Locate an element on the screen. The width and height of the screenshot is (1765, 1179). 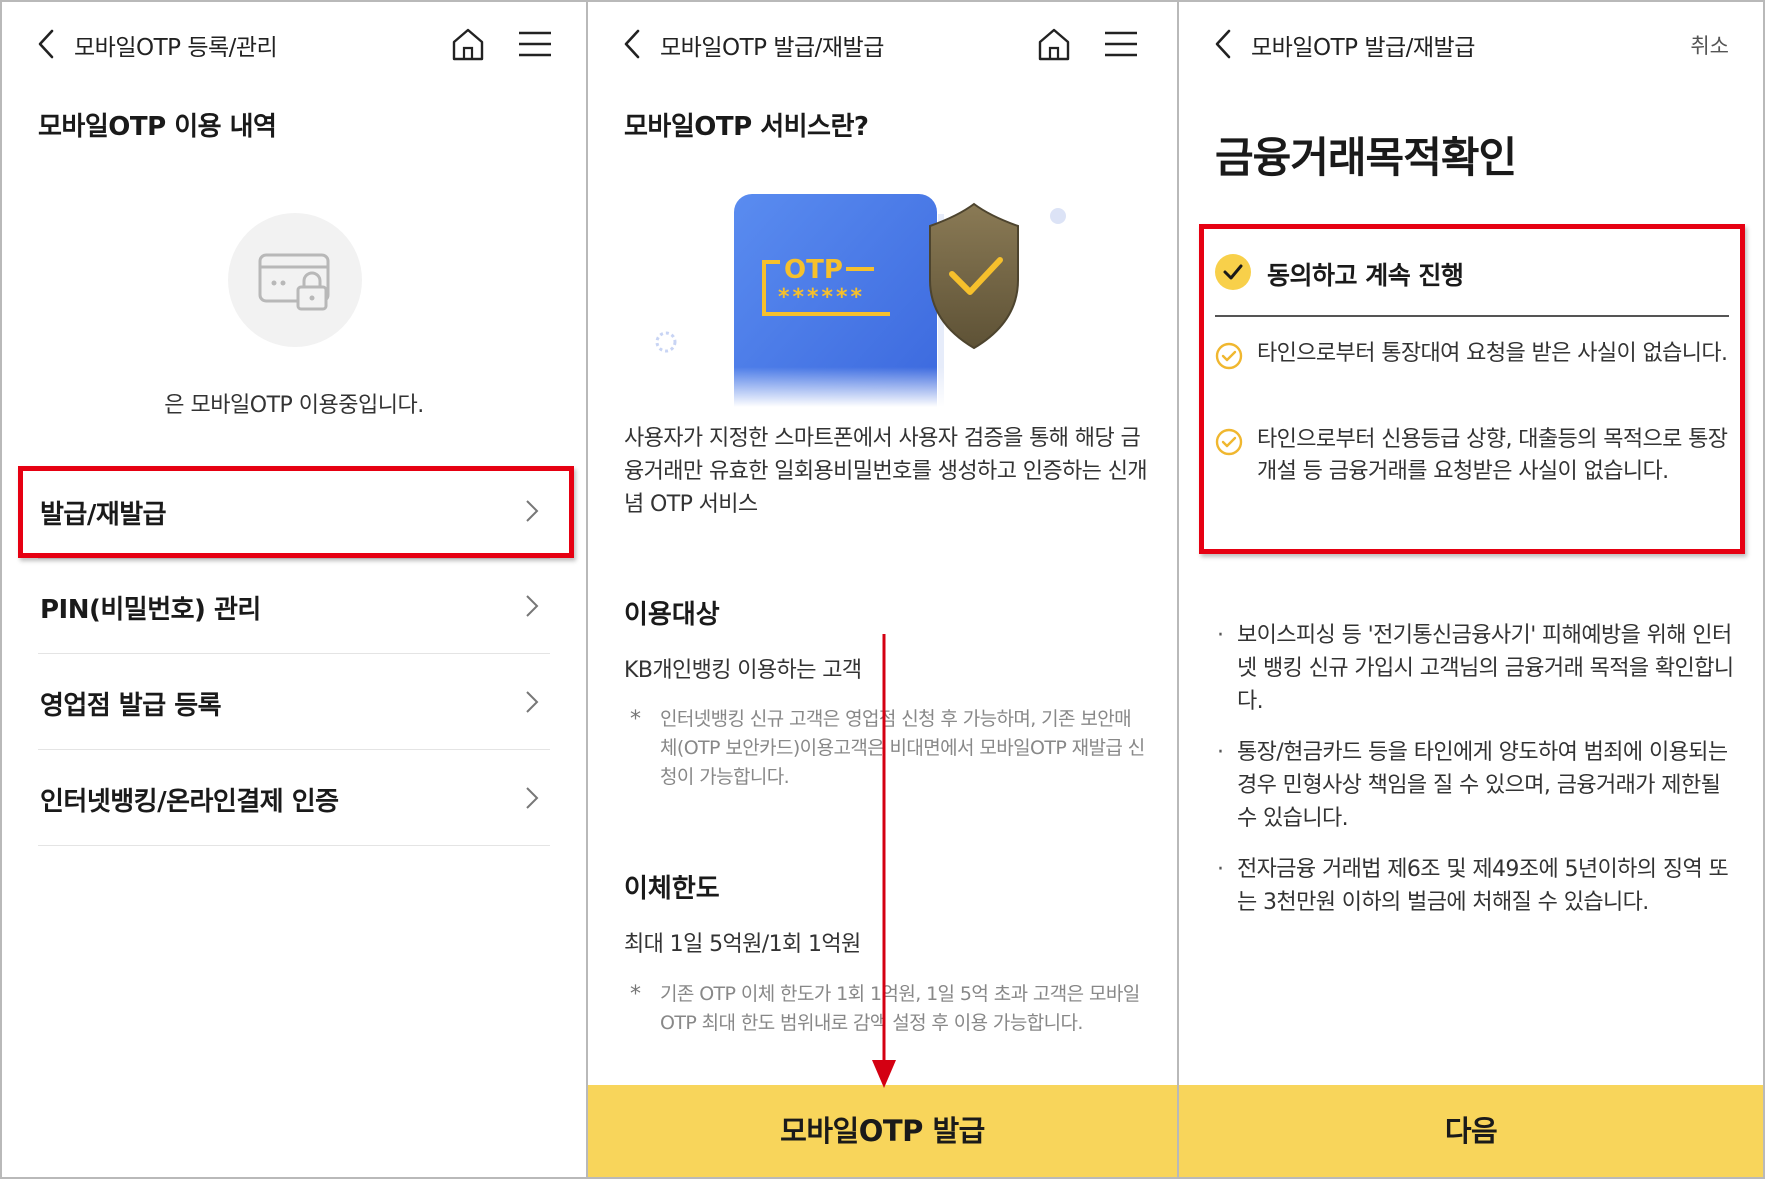
target-text: KB개인뱅킹 이용하는 고객 is located at coordinates (743, 670).